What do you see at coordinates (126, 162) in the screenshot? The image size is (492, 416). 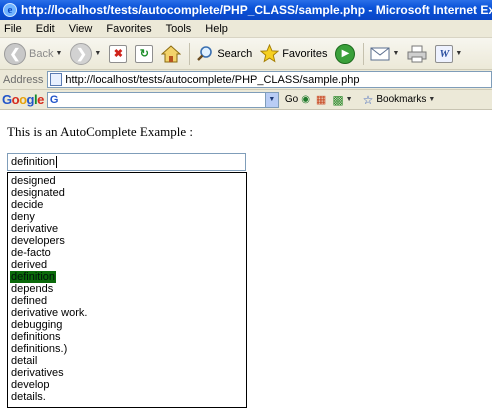 I see `autocomplete-input: definition` at bounding box center [126, 162].